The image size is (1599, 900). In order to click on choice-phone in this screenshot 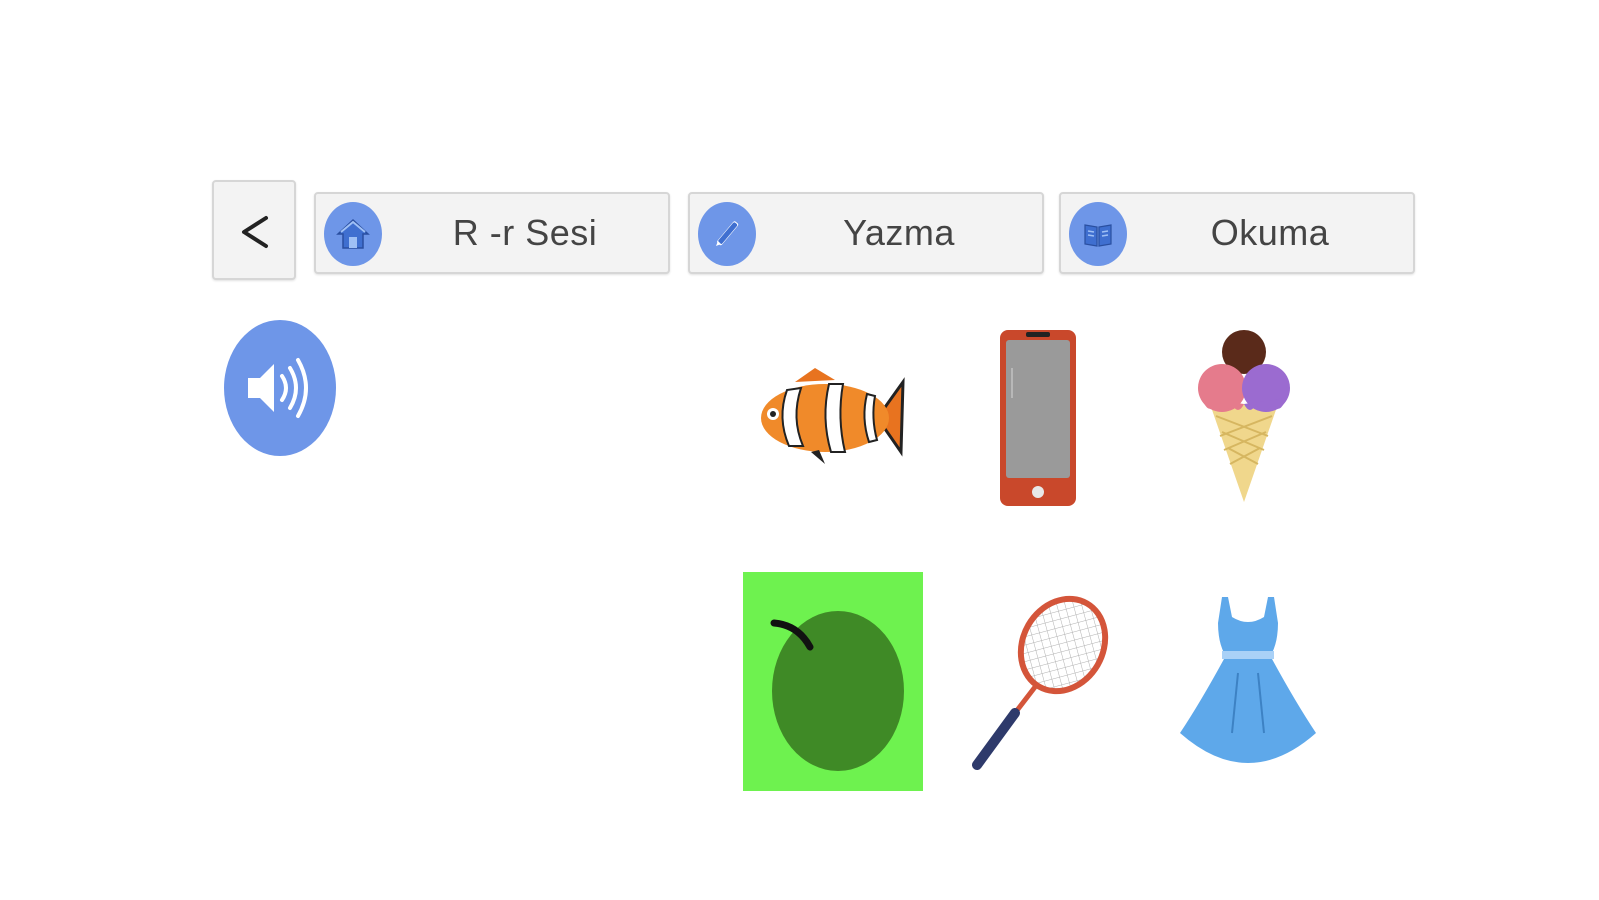, I will do `click(1038, 417)`.